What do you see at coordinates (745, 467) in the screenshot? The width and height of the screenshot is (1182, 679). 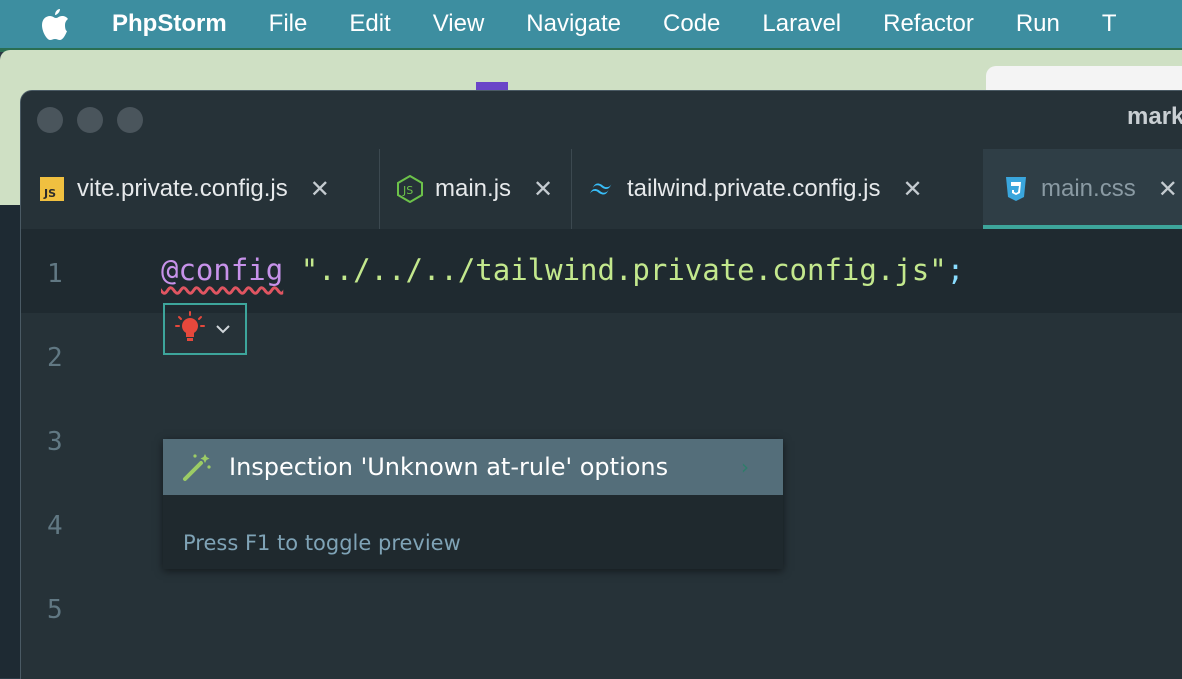 I see `chevron-right-icon: ›` at bounding box center [745, 467].